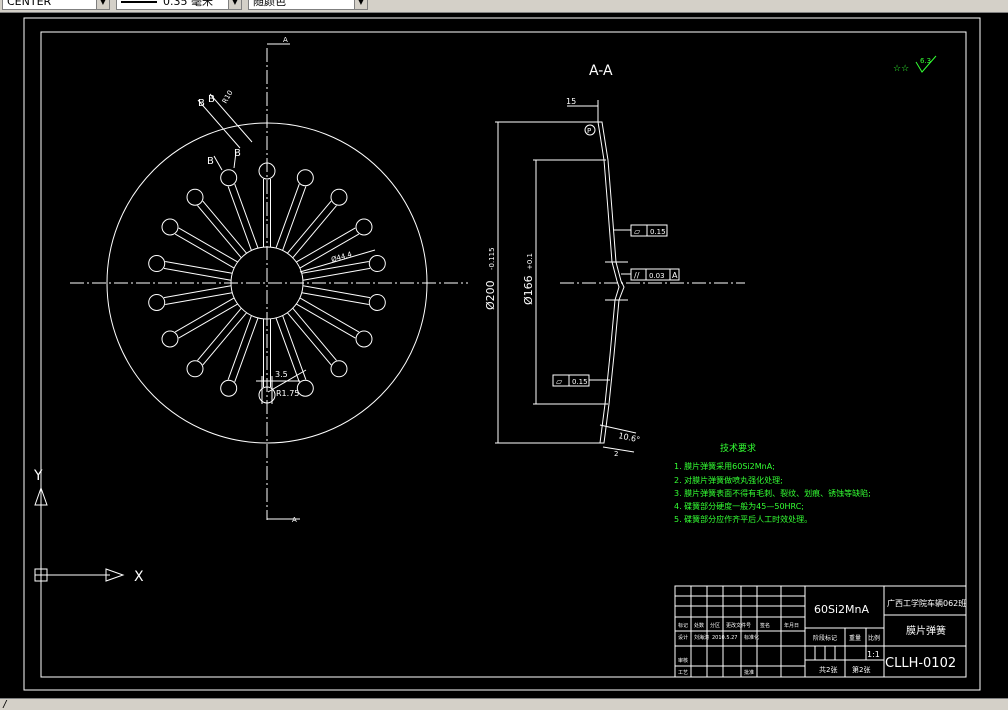  I want to click on arrow-label-a-bottom: A, so click(294, 520).